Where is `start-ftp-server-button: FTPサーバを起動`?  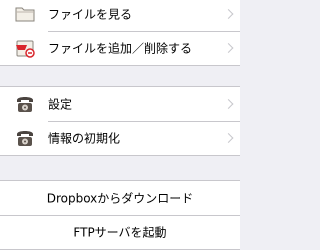 start-ftp-server-button: FTPサーバを起動 is located at coordinates (120, 232).